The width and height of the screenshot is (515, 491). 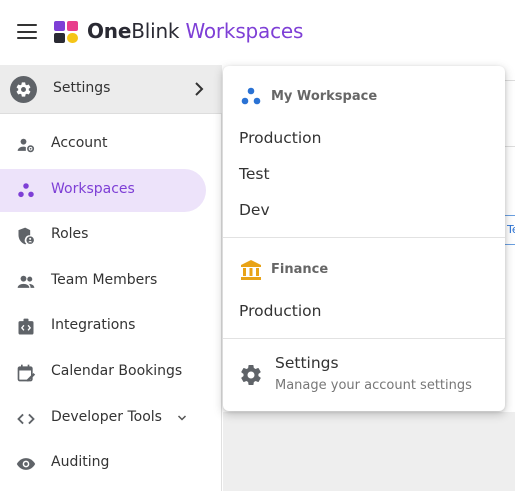 What do you see at coordinates (251, 96) in the screenshot?
I see `workspace-dots-icon` at bounding box center [251, 96].